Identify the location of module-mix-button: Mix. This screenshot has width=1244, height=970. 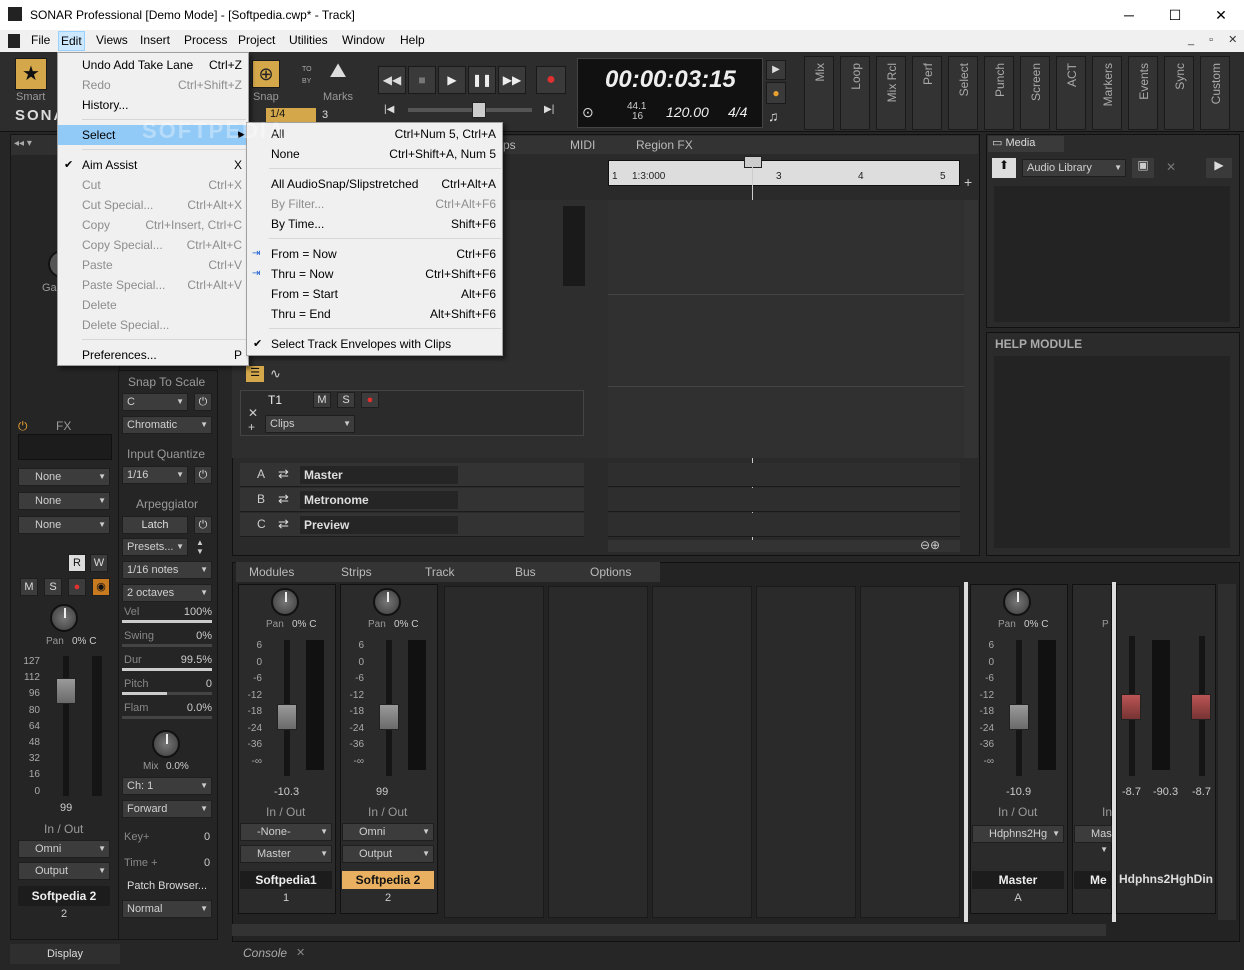
(819, 93).